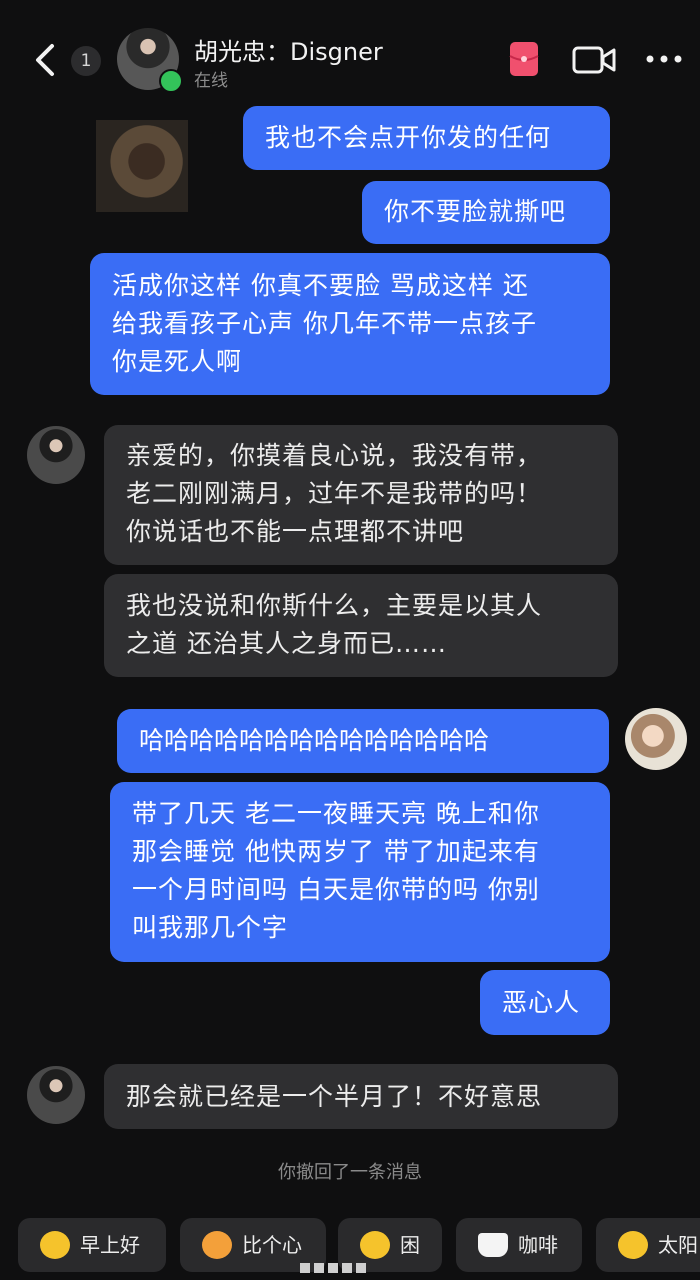 The height and width of the screenshot is (1280, 700). I want to click on online-status-dot, so click(171, 81).